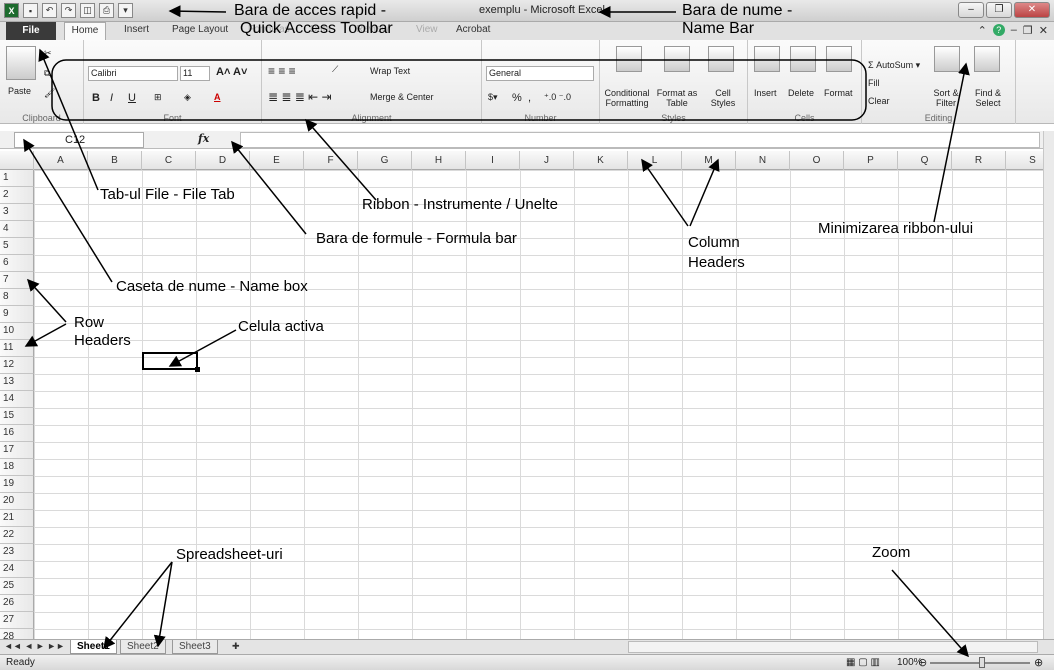 This screenshot has width=1054, height=670. I want to click on delete-cells-icon, so click(803, 59).